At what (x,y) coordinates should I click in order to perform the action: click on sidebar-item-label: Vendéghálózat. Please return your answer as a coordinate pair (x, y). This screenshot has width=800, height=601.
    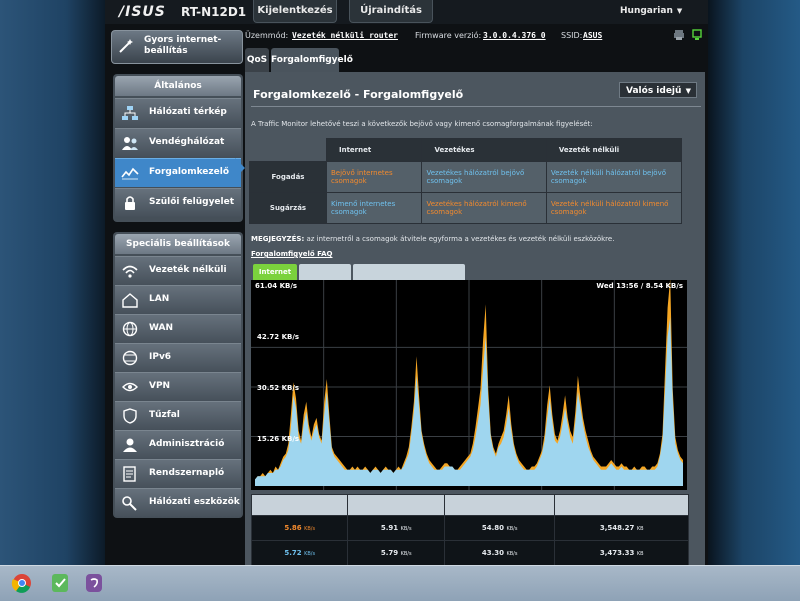
    Looking at the image, I should click on (187, 142).